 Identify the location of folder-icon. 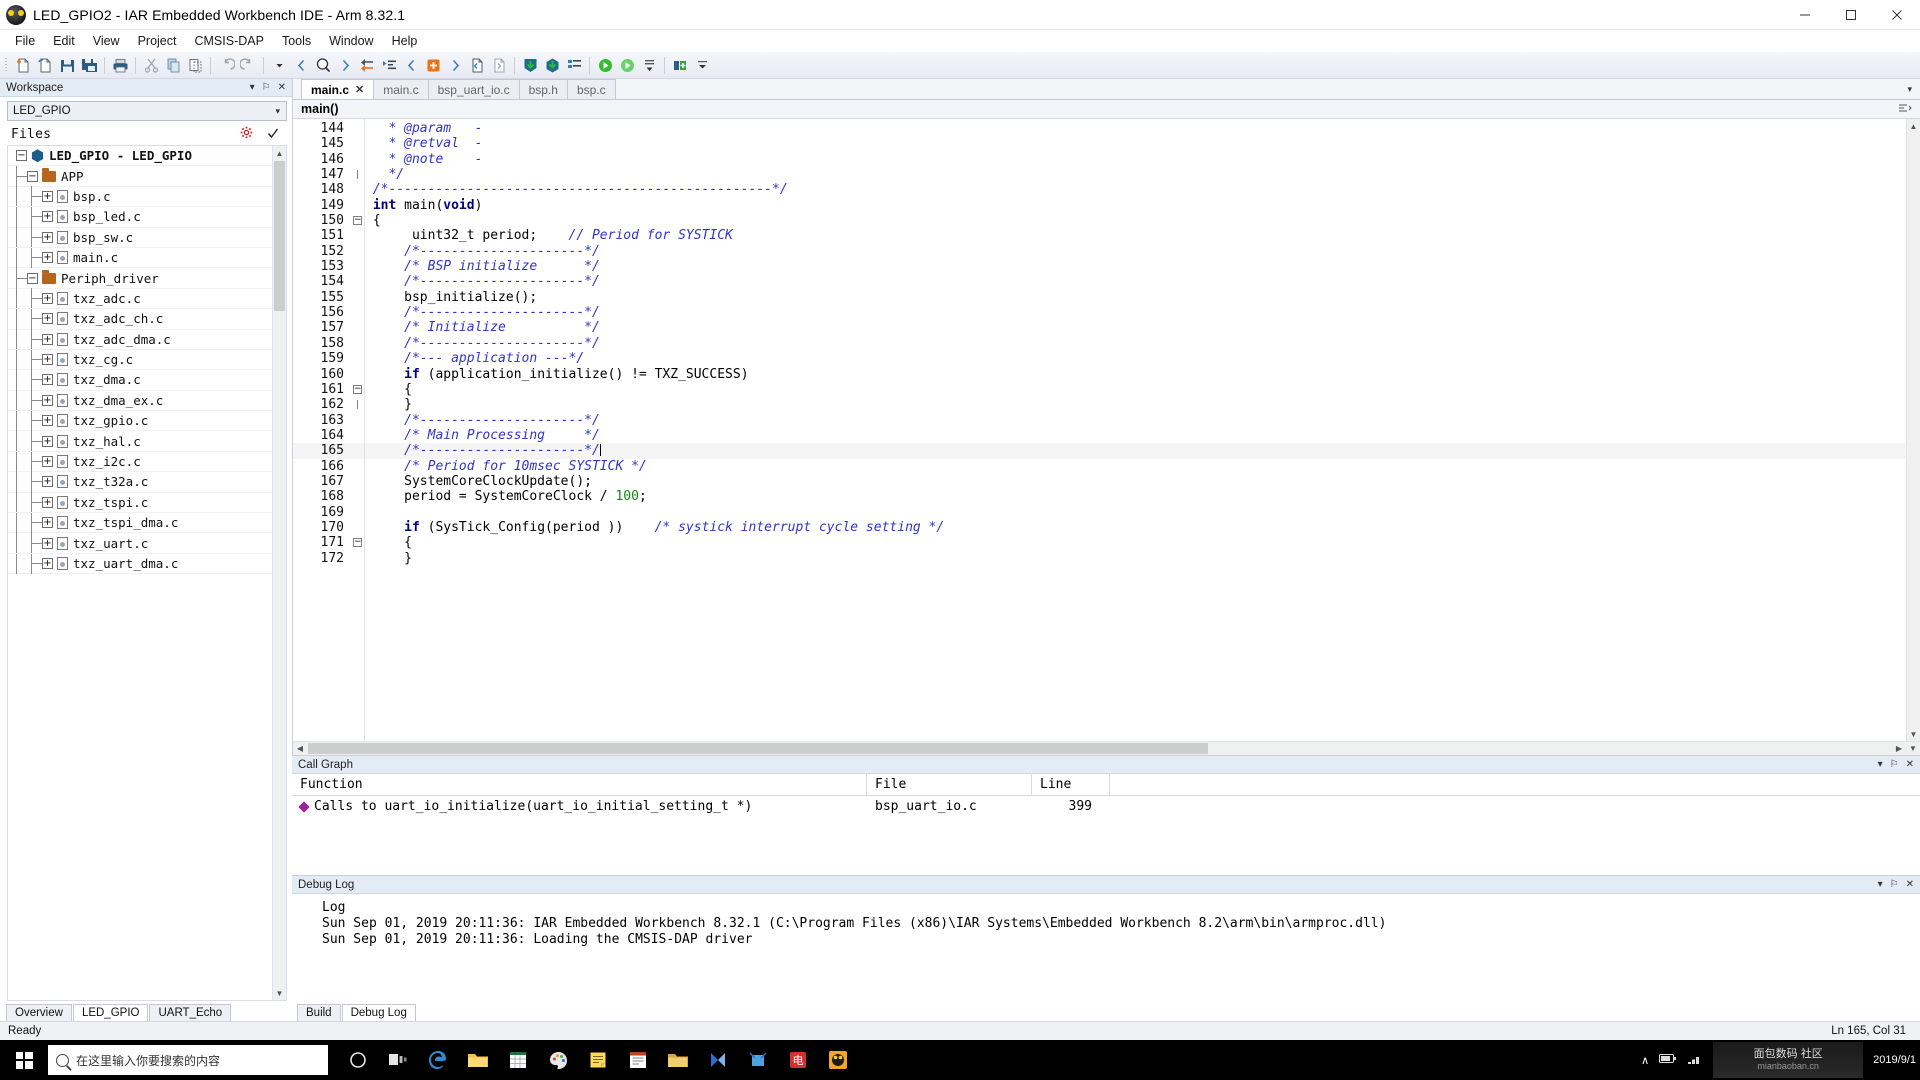
(678, 1060).